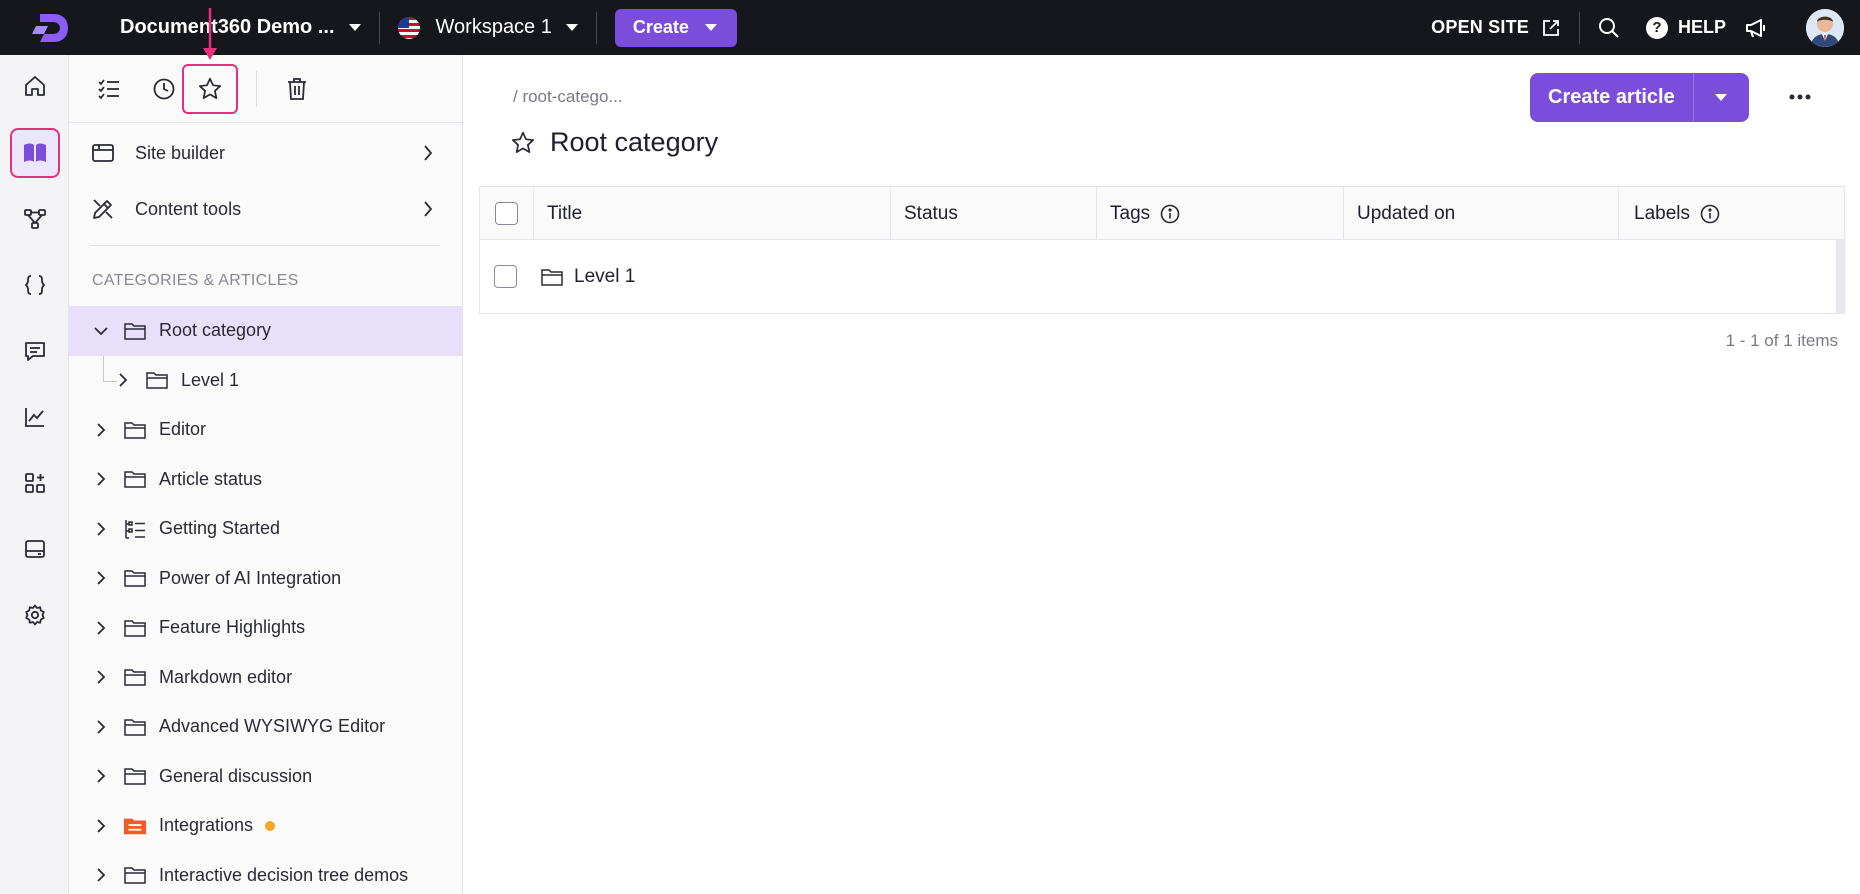 This screenshot has width=1860, height=894. I want to click on integrations-icon, so click(35, 483).